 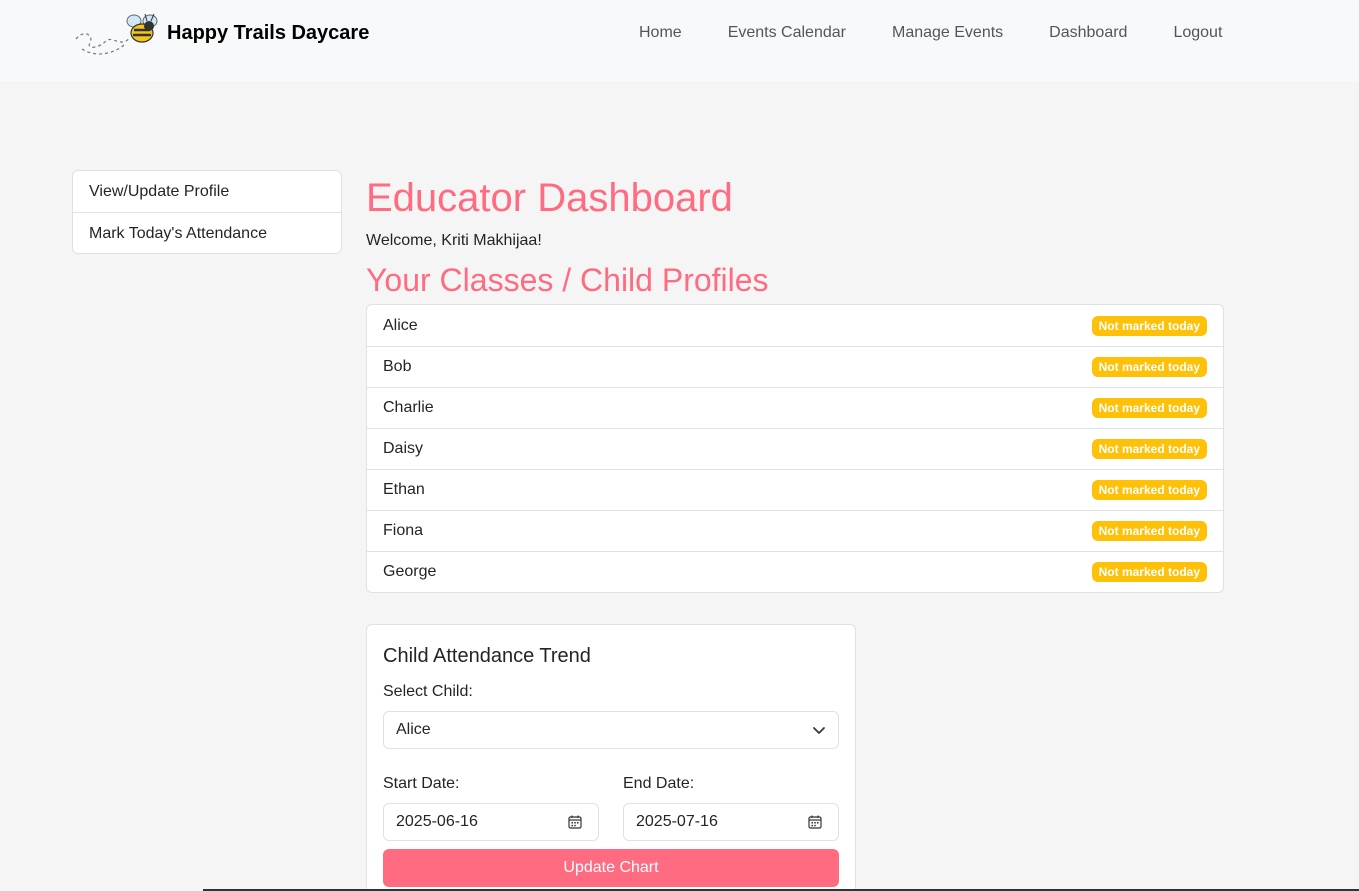 I want to click on list-item: Alice Not marked today, so click(x=795, y=325).